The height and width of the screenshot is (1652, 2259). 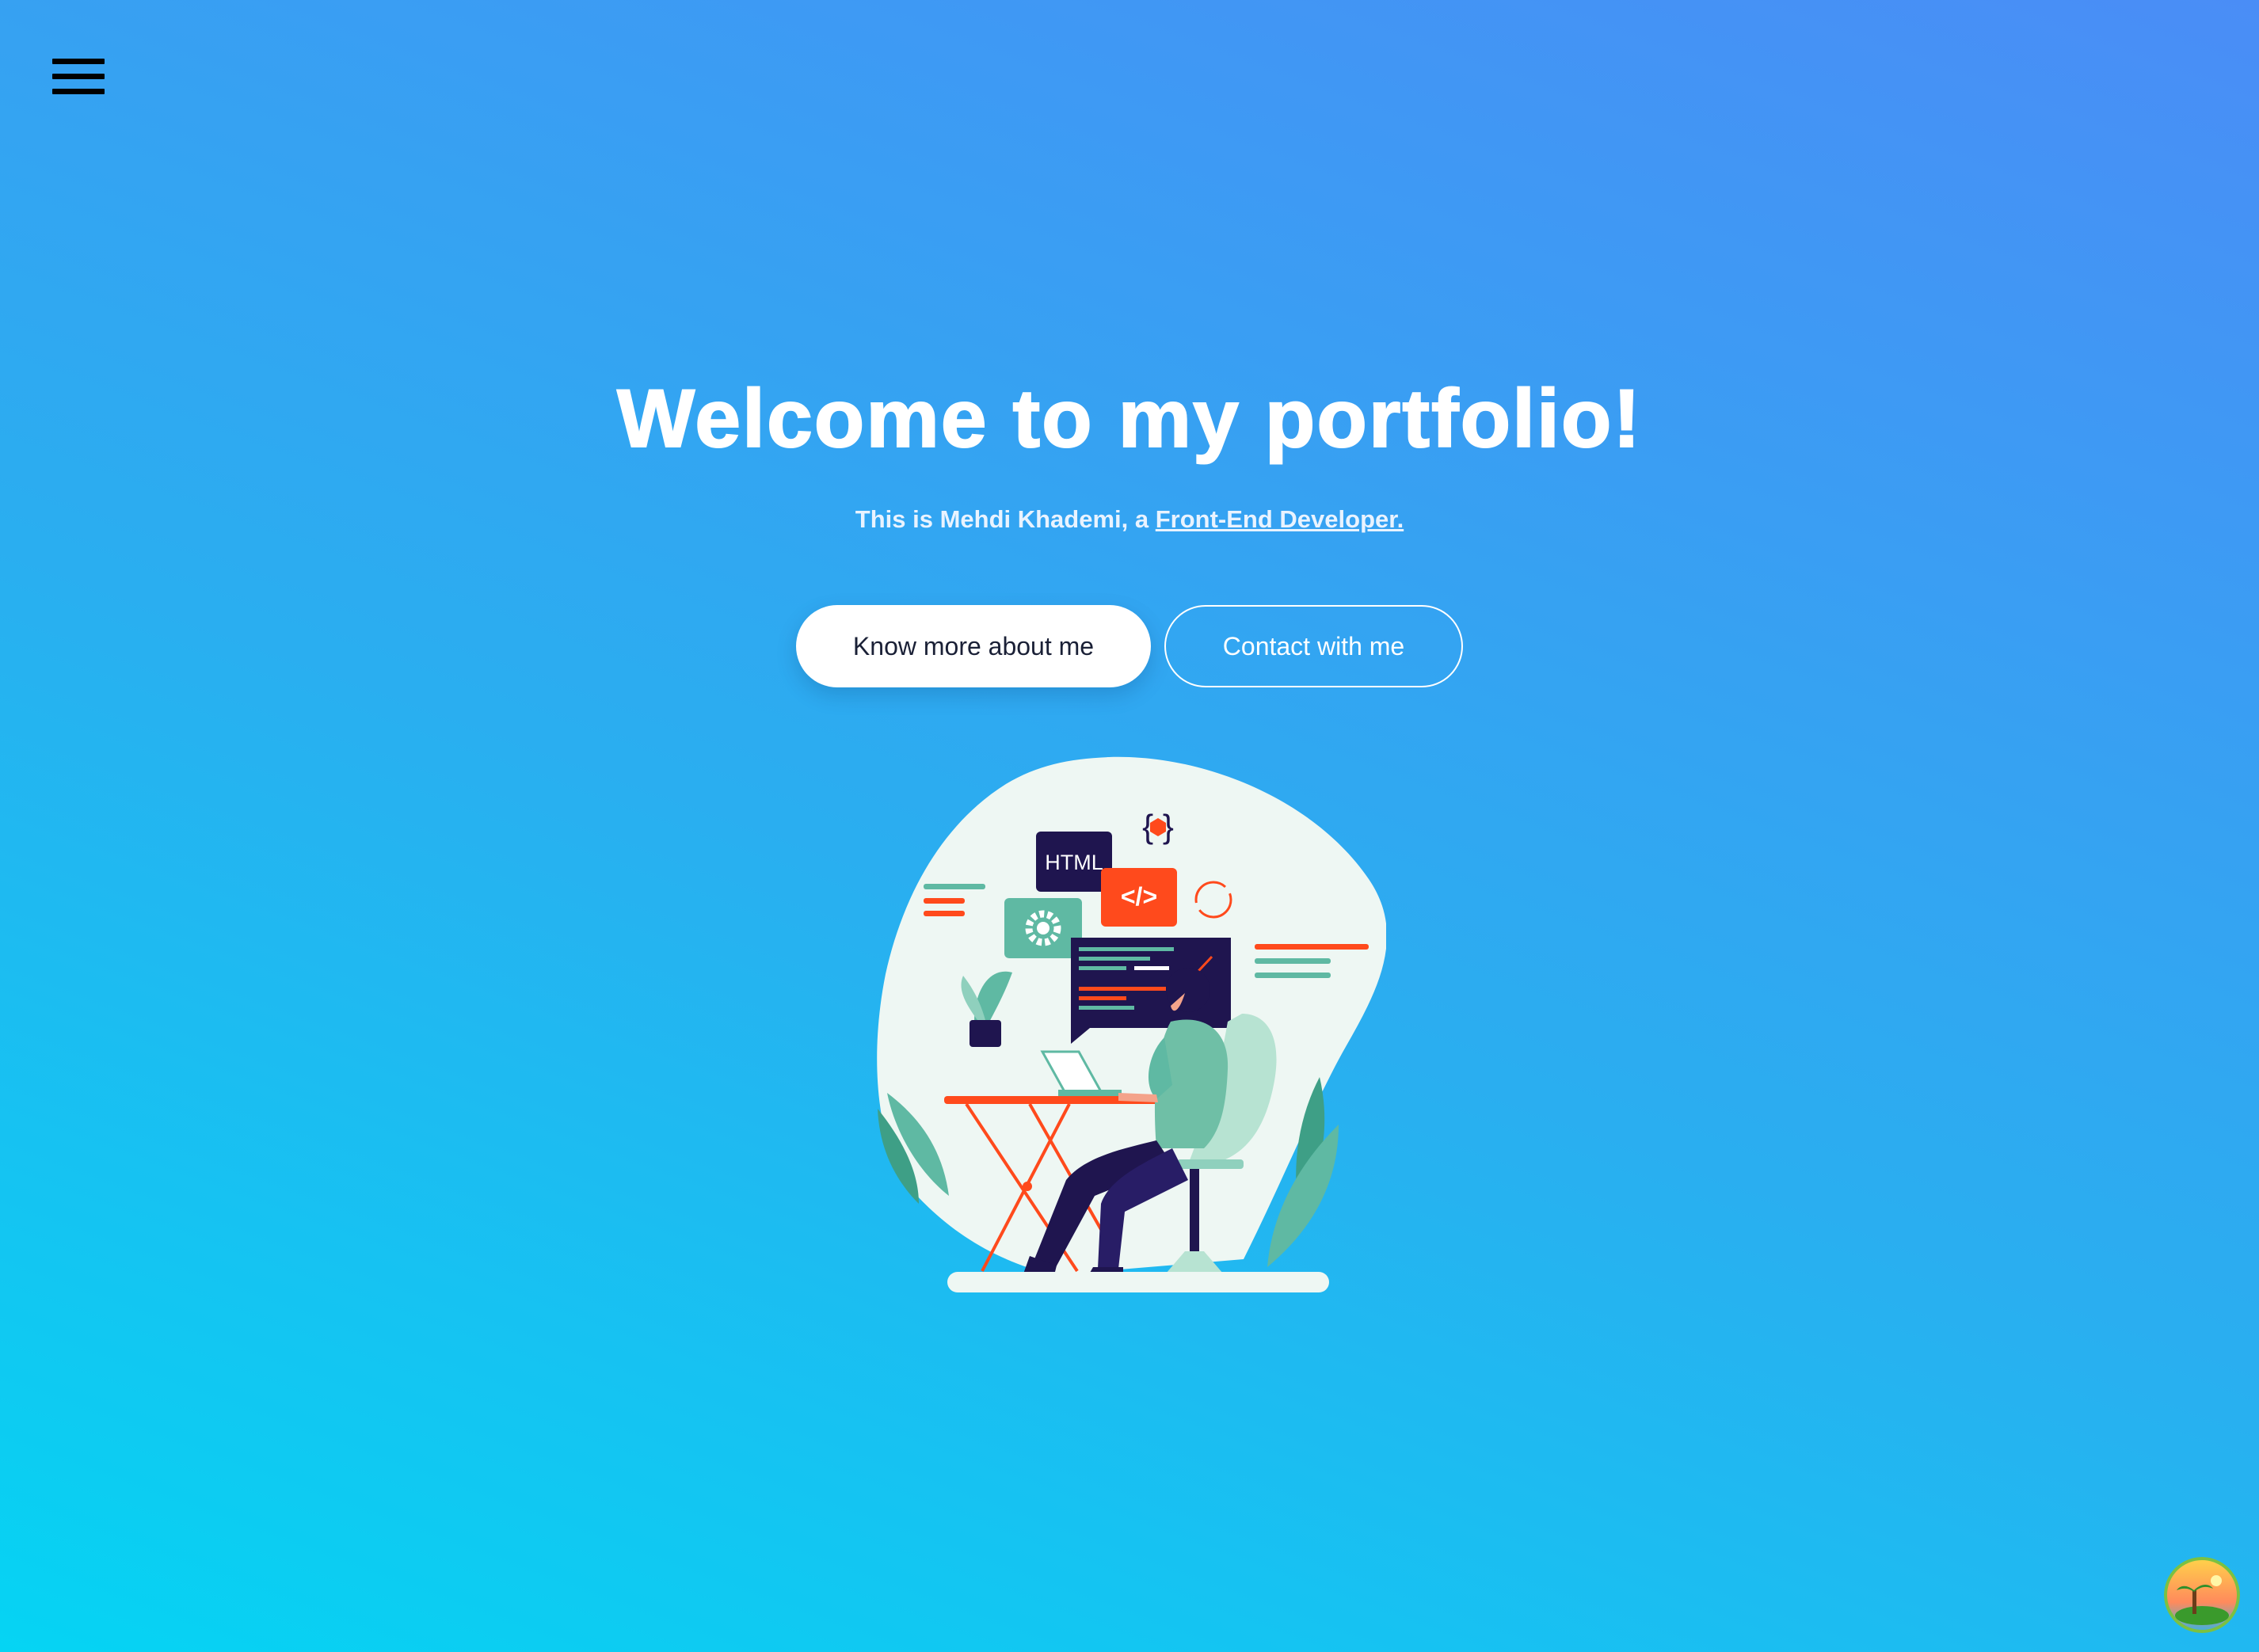 What do you see at coordinates (1280, 519) in the screenshot?
I see `front-end-developer-link: Front-End Developer.` at bounding box center [1280, 519].